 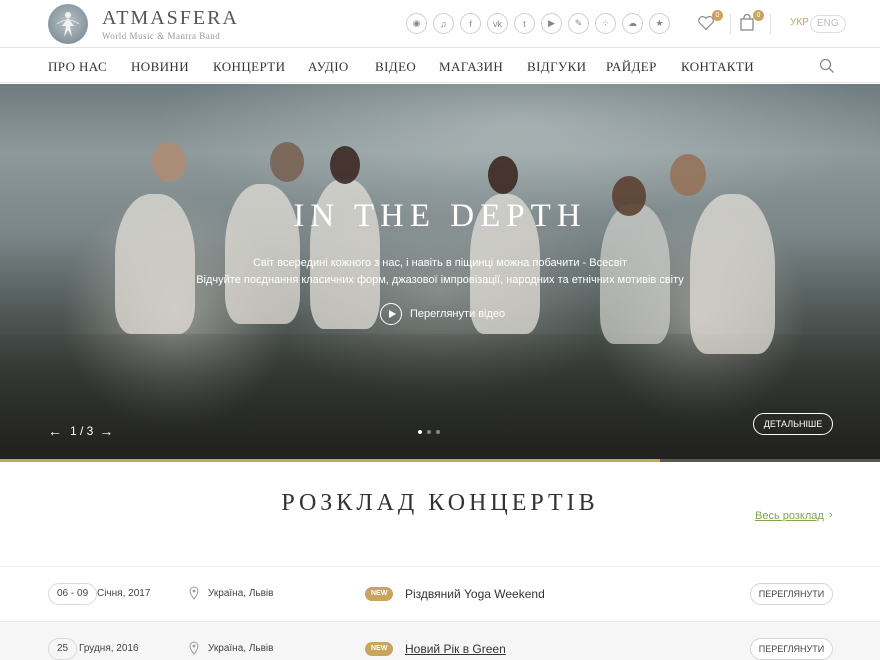 I want to click on wishlist-button: 0, so click(x=710, y=22).